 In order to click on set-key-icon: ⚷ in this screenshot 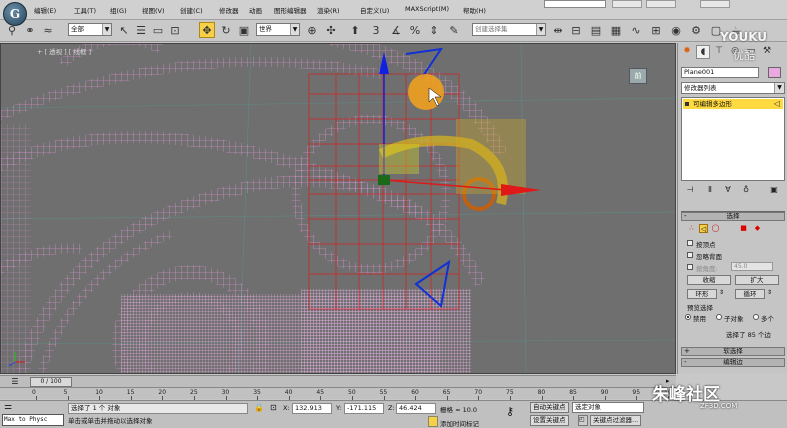, I will do `click(515, 412)`.